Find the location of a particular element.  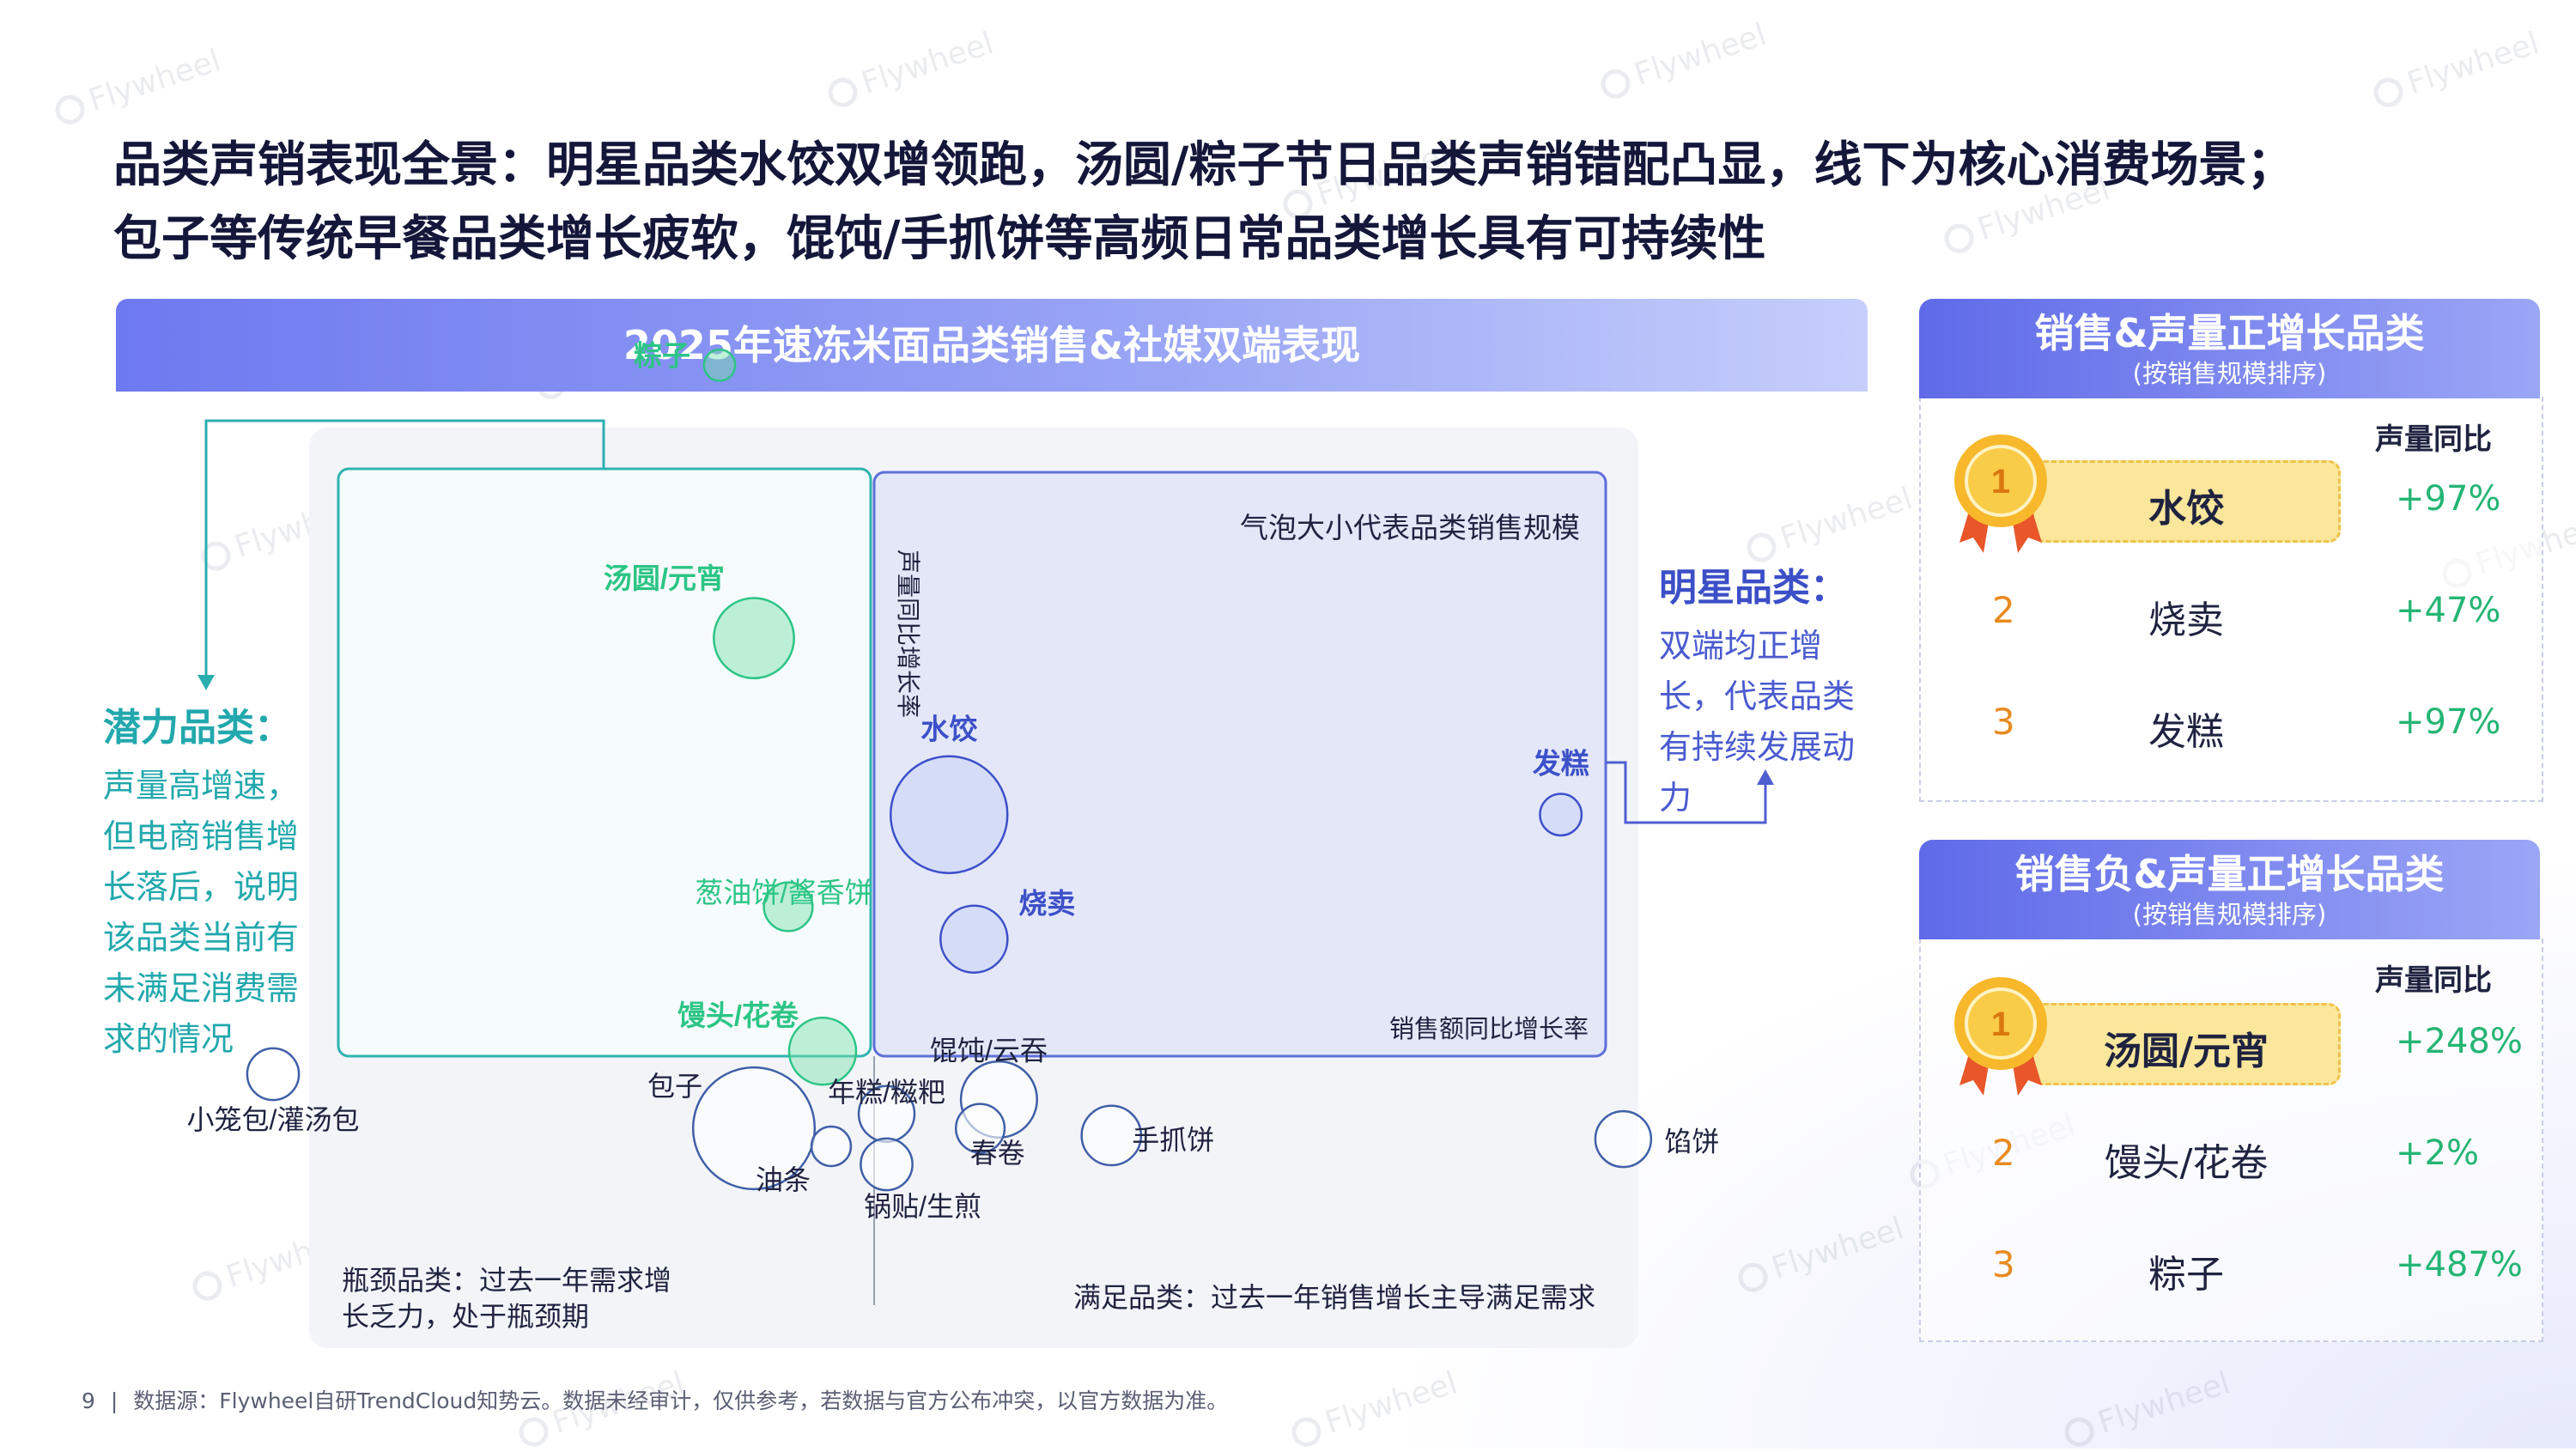

panel-negative-rank-2: 2 is located at coordinates (2004, 1153).